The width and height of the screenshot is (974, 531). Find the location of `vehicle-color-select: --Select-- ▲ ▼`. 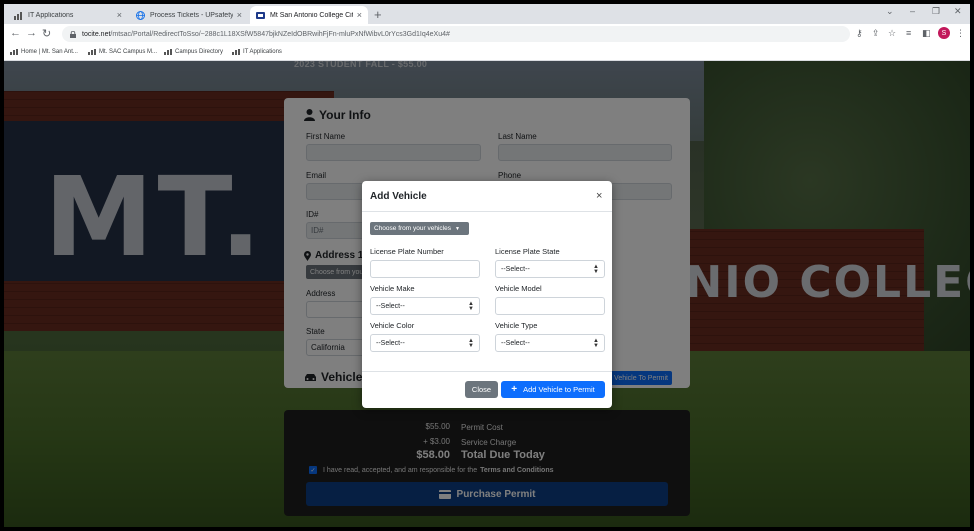

vehicle-color-select: --Select-- ▲ ▼ is located at coordinates (425, 343).